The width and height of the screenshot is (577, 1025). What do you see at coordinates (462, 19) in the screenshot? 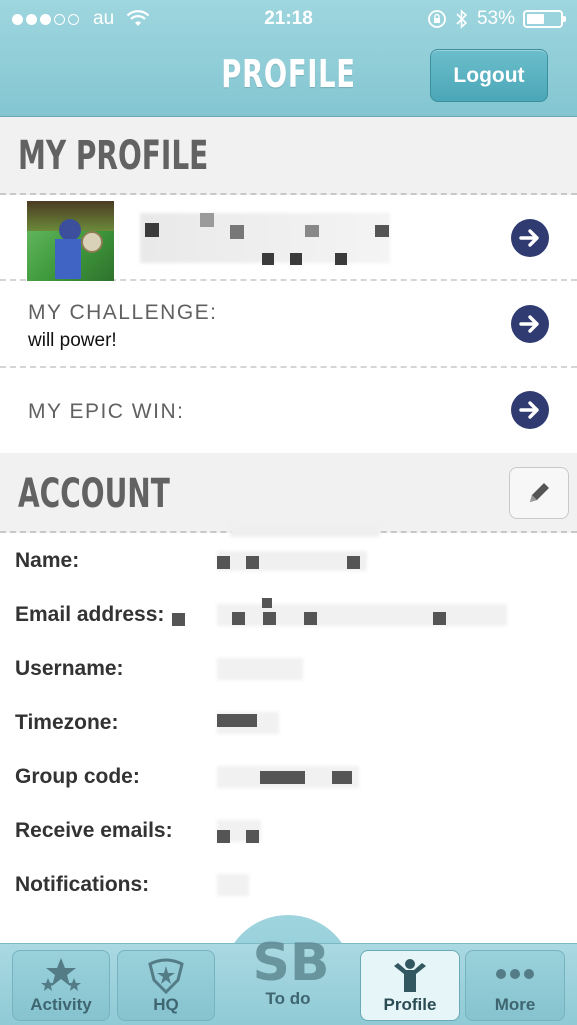
I see `bluetooth-icon` at bounding box center [462, 19].